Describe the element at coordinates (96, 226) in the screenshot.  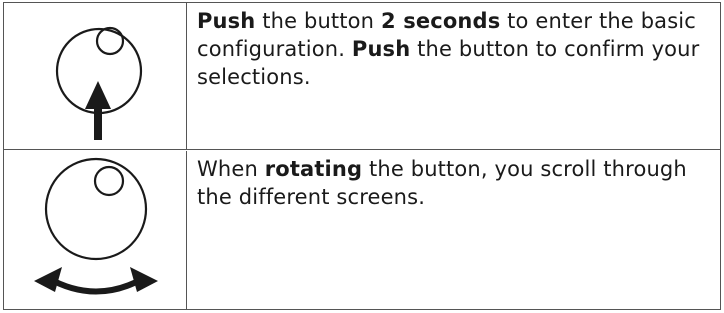
I see `rotate-knob-icon` at that location.